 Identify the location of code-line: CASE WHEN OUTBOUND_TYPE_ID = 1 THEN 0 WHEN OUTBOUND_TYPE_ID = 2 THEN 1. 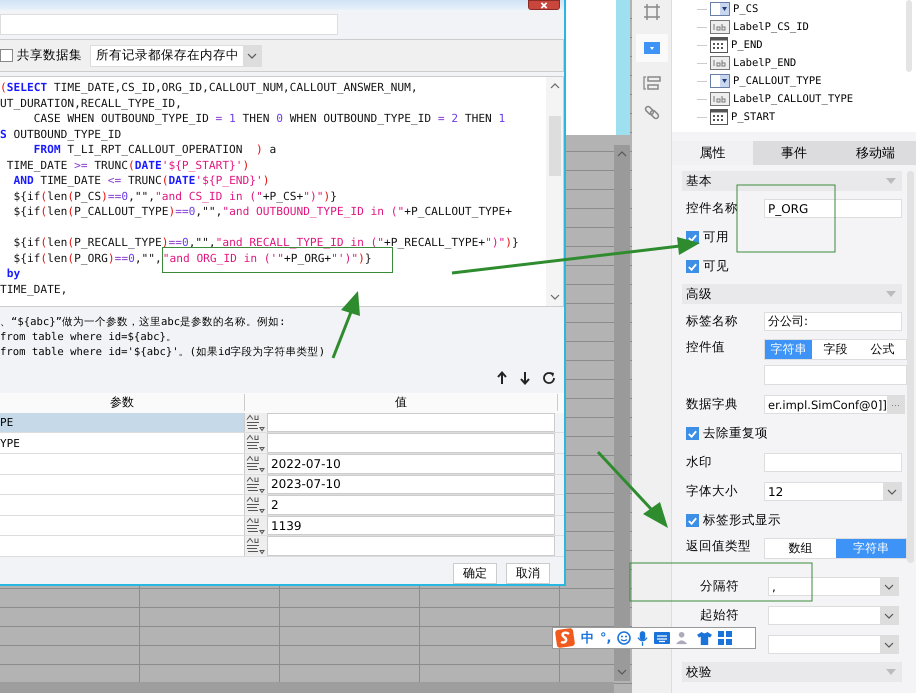
(269, 119).